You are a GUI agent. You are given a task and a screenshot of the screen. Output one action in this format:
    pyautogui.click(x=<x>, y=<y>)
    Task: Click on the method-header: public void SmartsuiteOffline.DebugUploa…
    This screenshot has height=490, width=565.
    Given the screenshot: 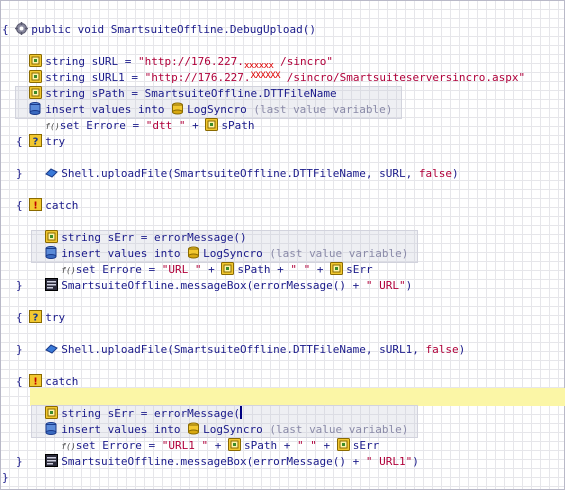 What is the action you would take?
    pyautogui.click(x=159, y=21)
    